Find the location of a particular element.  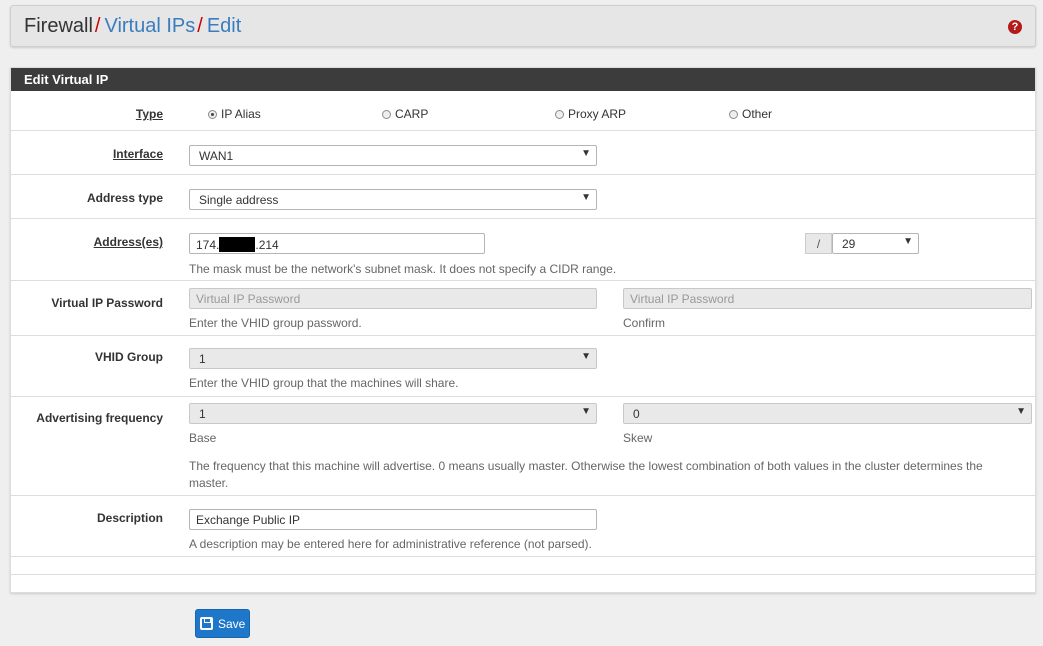

breadcrumb-edit-link: Edit is located at coordinates (224, 26).